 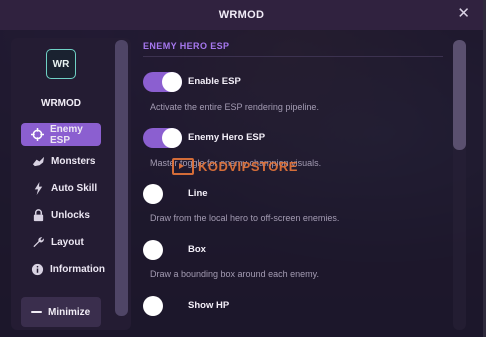 I want to click on option-description: Draw a bounding box around each enemy., so click(x=234, y=274).